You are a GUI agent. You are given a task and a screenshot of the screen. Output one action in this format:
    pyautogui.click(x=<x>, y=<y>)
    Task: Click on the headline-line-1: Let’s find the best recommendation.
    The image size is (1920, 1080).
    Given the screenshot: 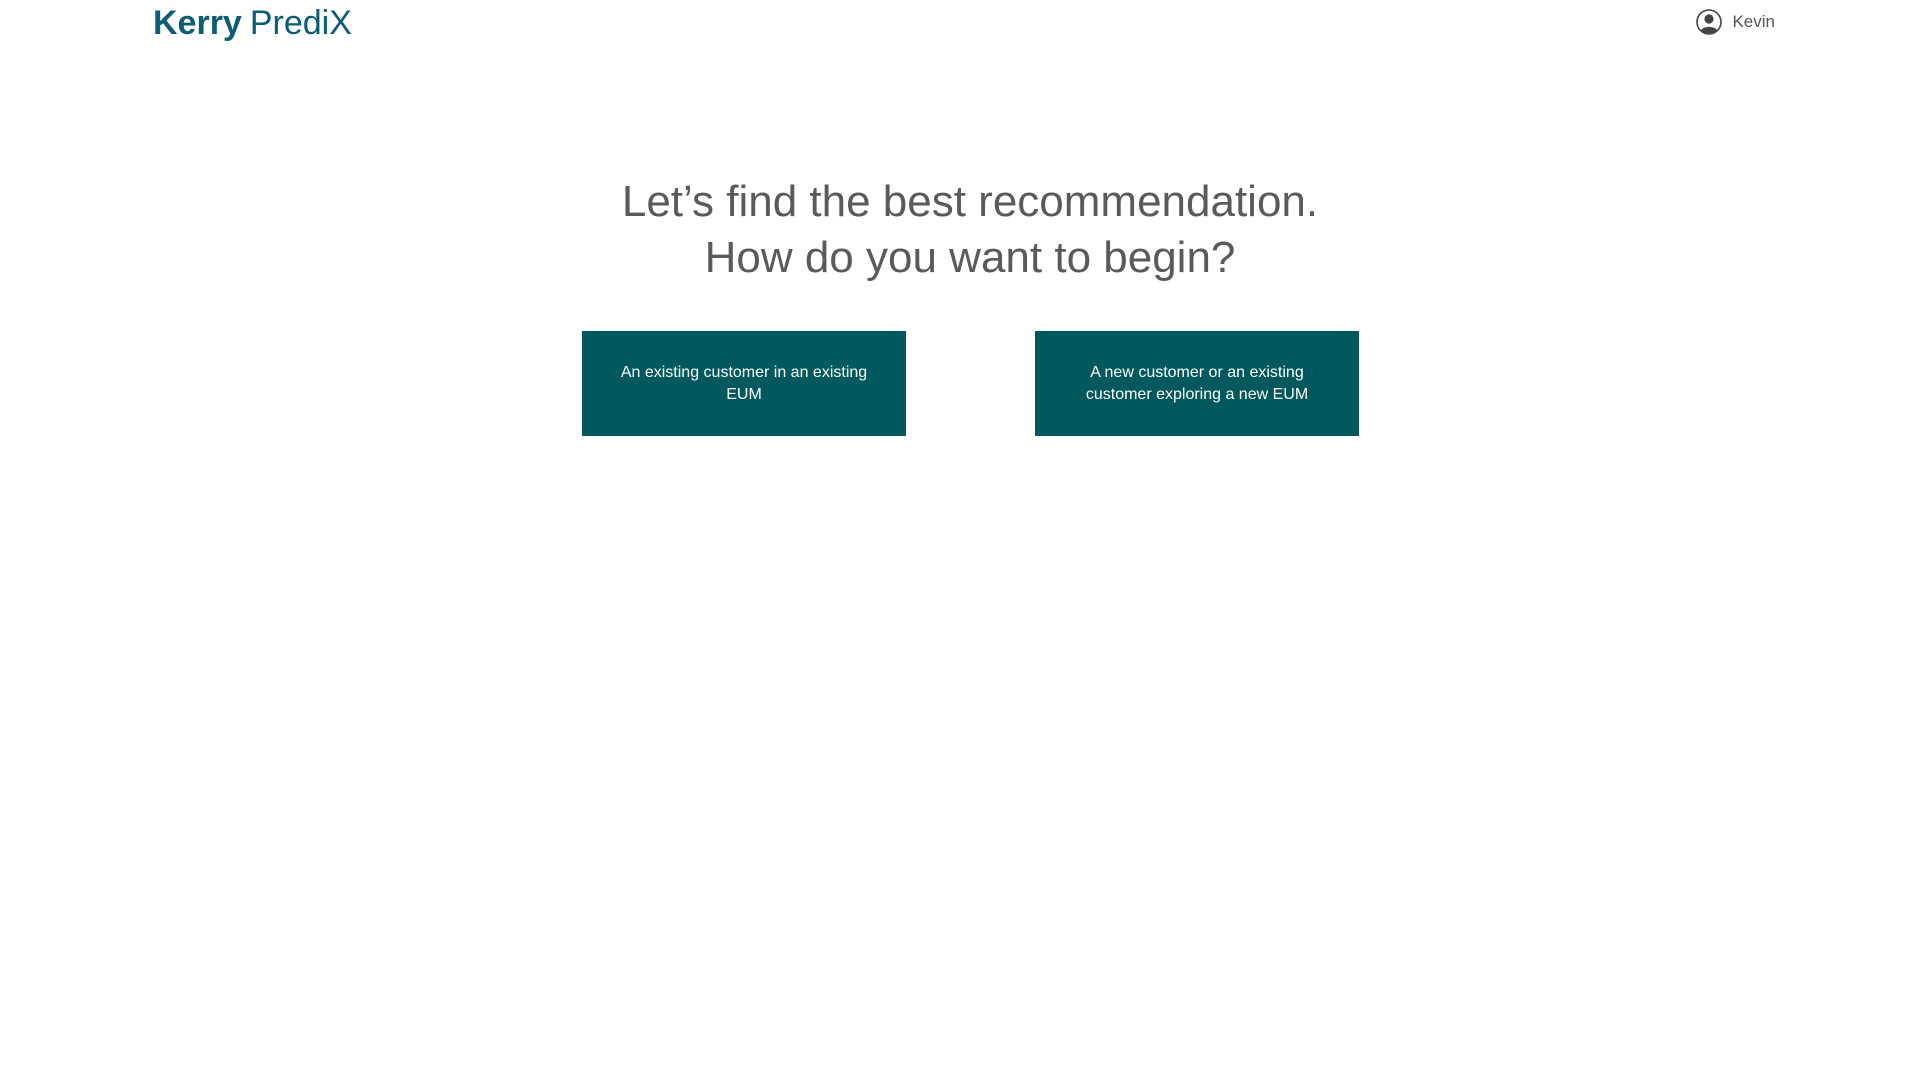 What is the action you would take?
    pyautogui.click(x=970, y=201)
    